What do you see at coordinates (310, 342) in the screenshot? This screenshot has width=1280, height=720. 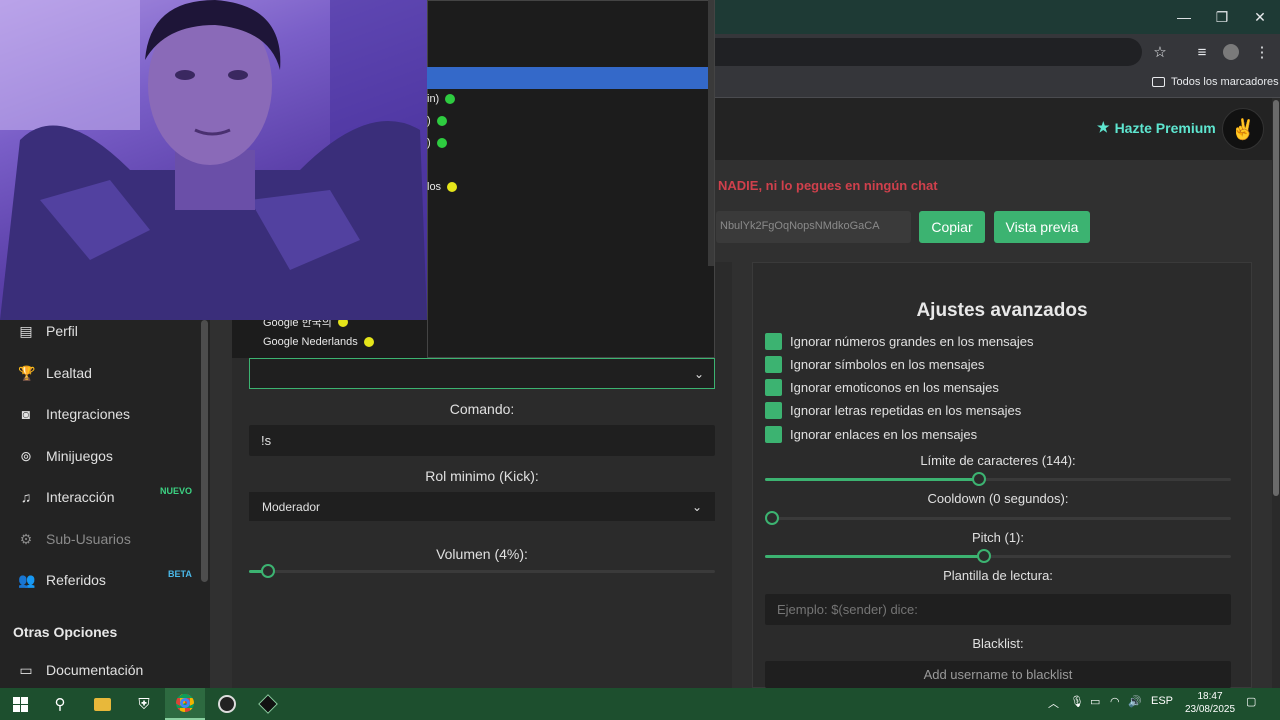 I see `voice-option-label: Google Nederlands` at bounding box center [310, 342].